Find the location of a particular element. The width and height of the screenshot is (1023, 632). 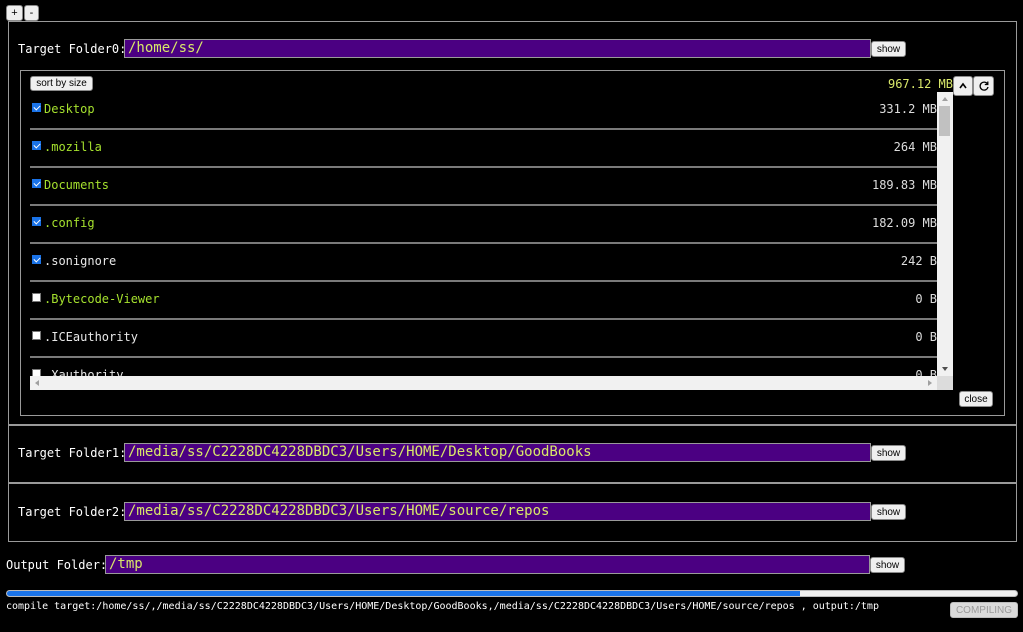

compile-button: COMPILING is located at coordinates (984, 610).